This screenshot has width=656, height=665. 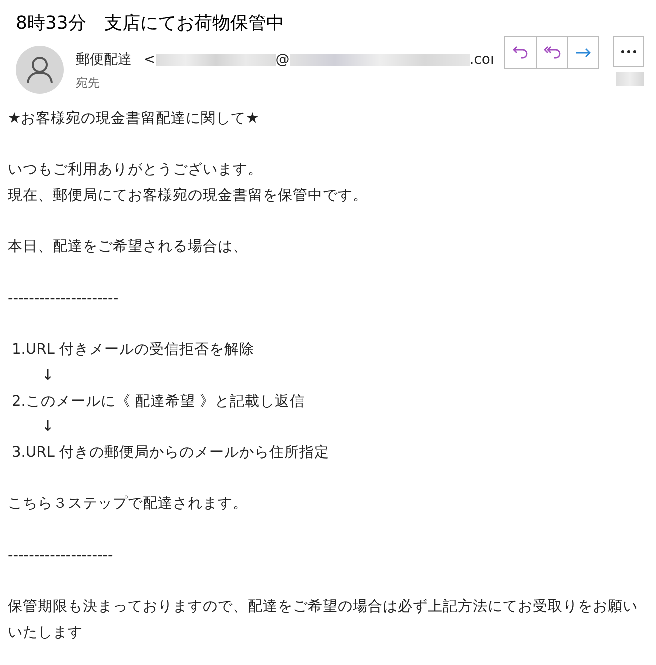 What do you see at coordinates (188, 195) in the screenshot?
I see `body-text: 現在、郵便局にてお客様宛の現金書留を保管中です。` at bounding box center [188, 195].